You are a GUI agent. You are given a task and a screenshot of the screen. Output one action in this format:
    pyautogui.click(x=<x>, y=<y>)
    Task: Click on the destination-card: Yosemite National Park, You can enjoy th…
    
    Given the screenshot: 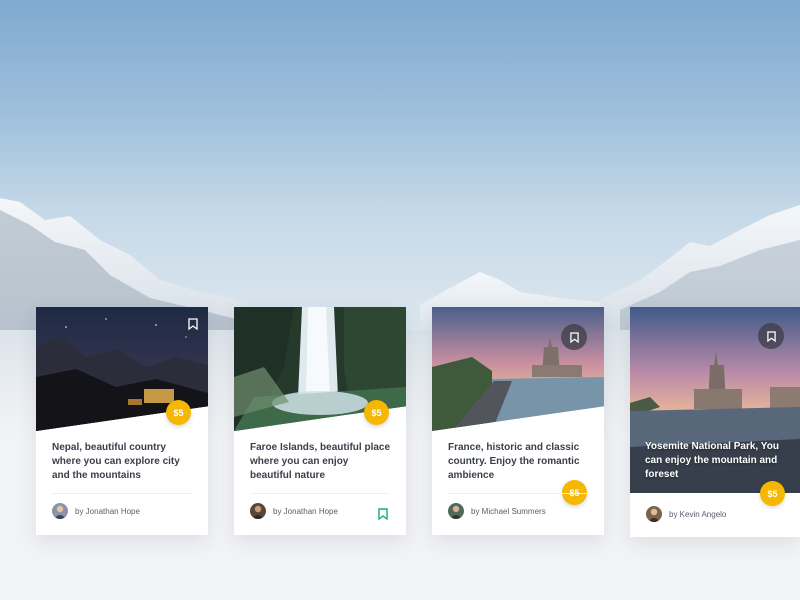 What is the action you would take?
    pyautogui.click(x=715, y=422)
    